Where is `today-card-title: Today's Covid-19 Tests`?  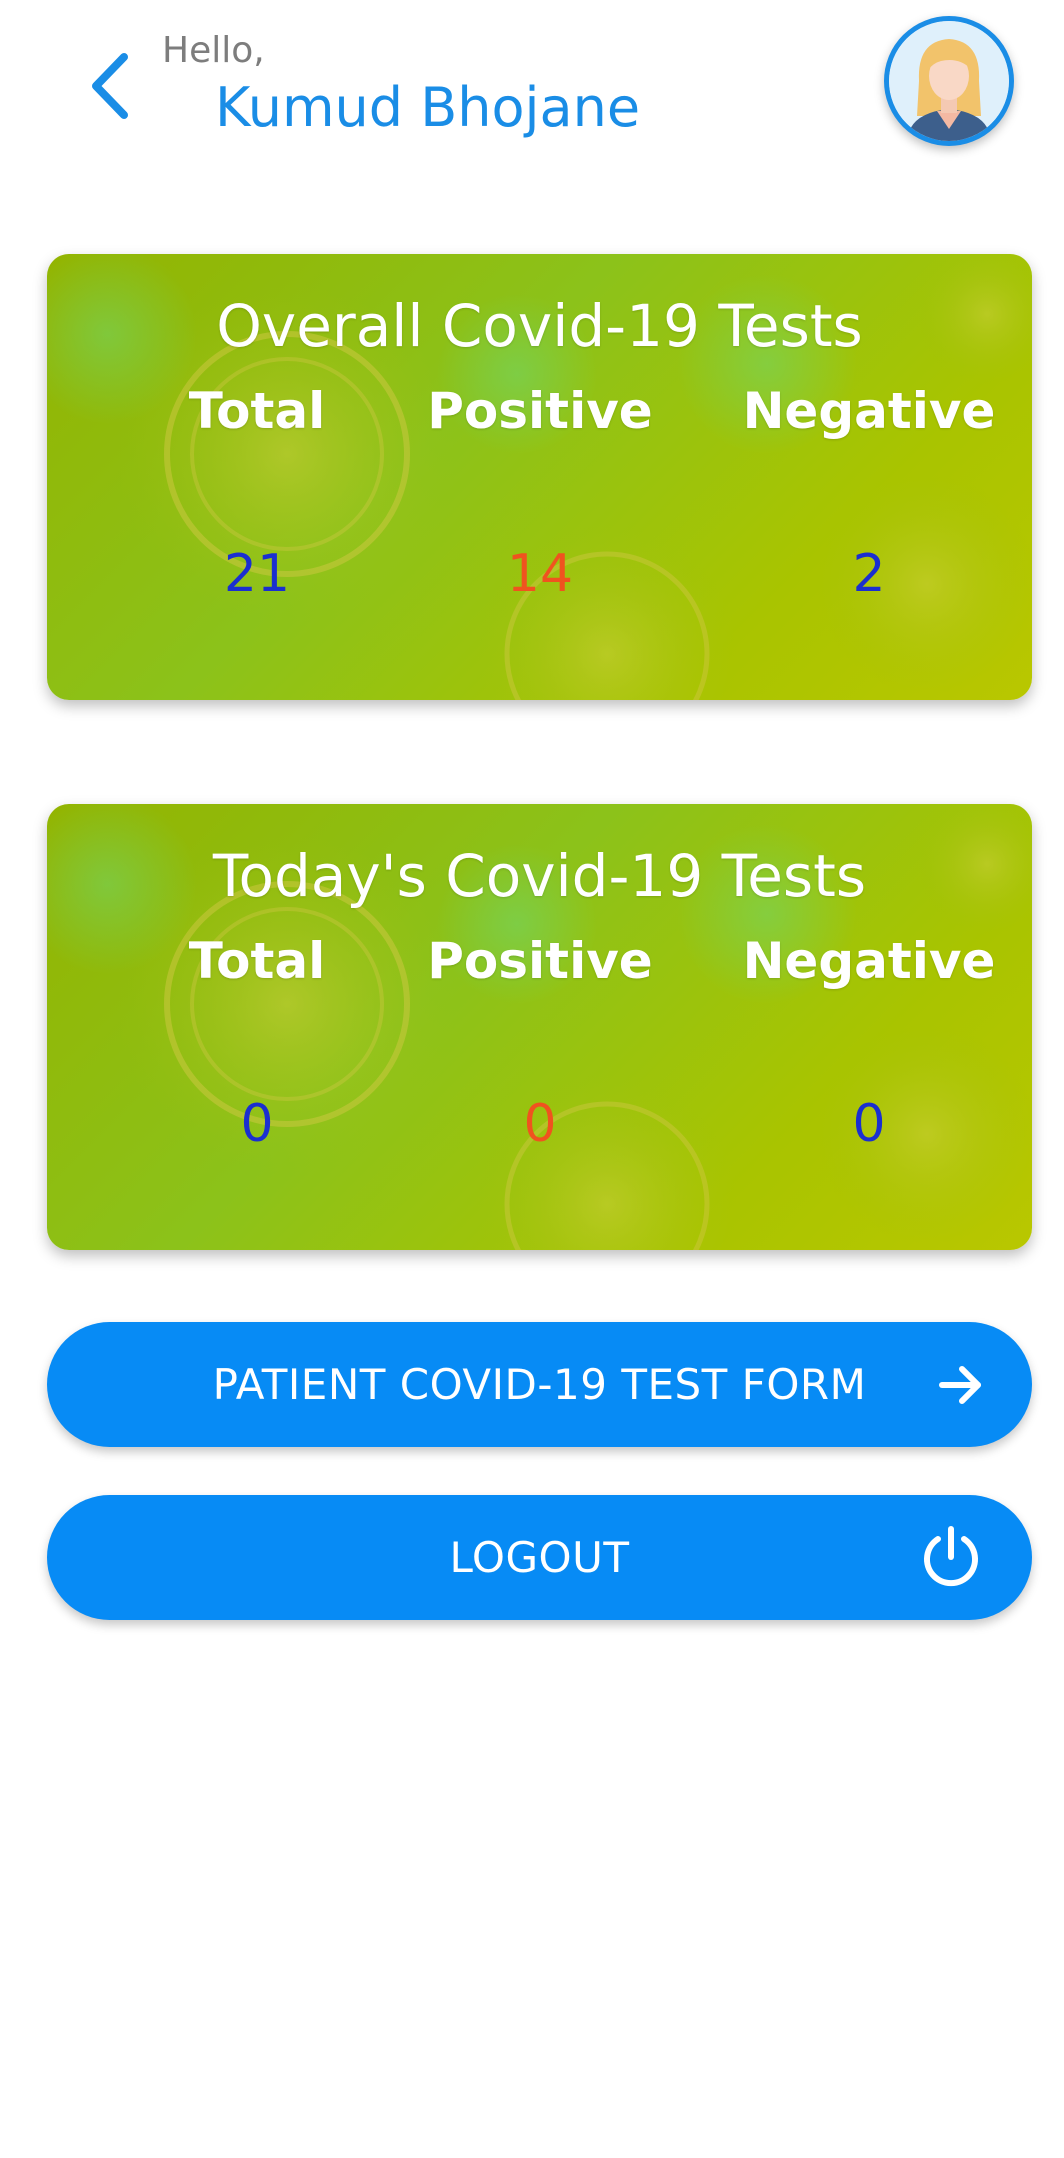 today-card-title: Today's Covid-19 Tests is located at coordinates (539, 876).